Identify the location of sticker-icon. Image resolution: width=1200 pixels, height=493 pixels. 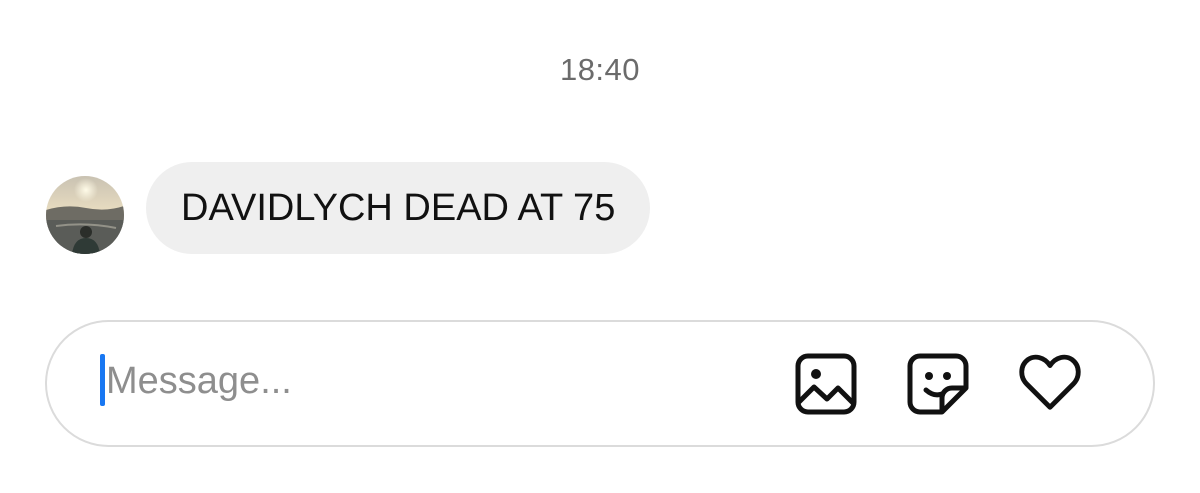
(938, 384).